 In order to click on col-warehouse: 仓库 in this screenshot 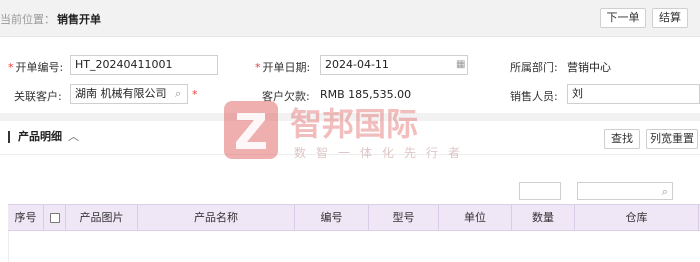, I will do `click(637, 217)`.